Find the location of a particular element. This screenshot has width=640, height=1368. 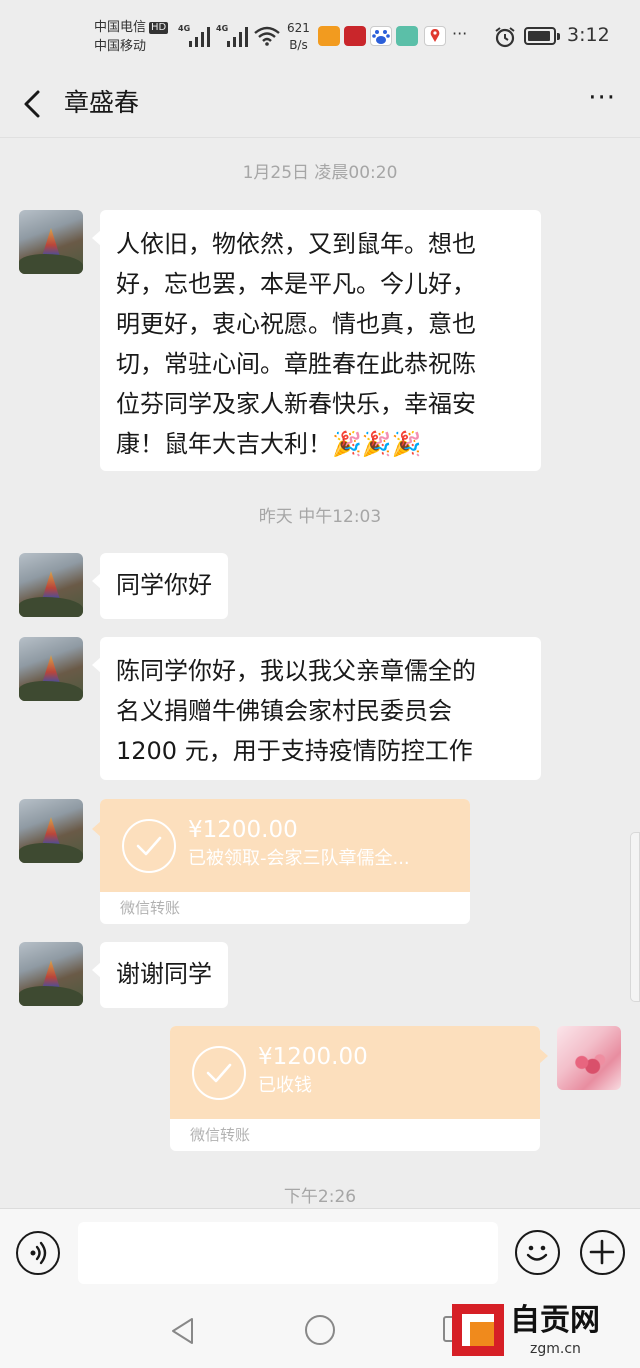

chevron-left-icon is located at coordinates (32, 104).